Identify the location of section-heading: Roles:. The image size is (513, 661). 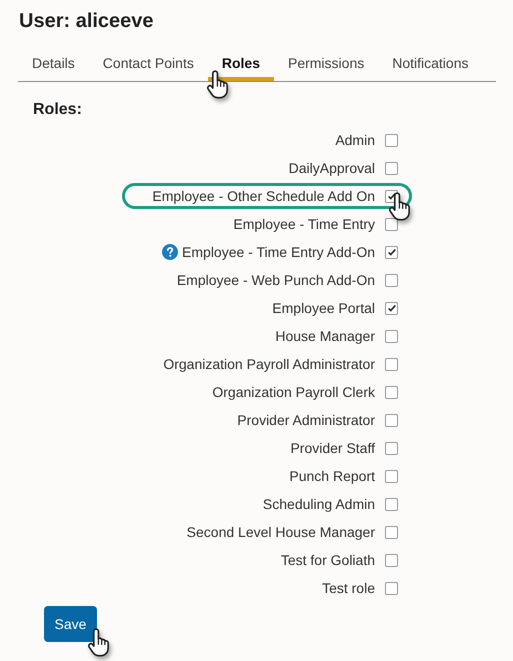
(57, 110).